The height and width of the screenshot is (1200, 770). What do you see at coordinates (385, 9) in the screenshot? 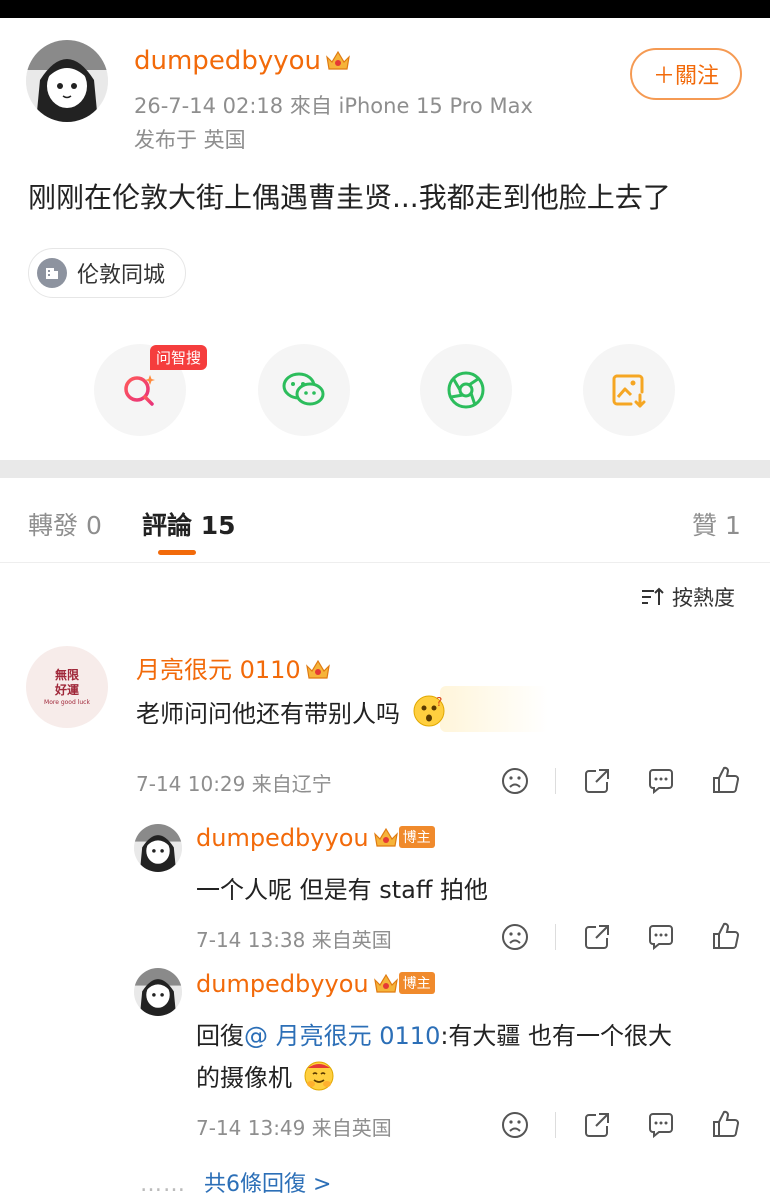
I see `status-bar` at bounding box center [385, 9].